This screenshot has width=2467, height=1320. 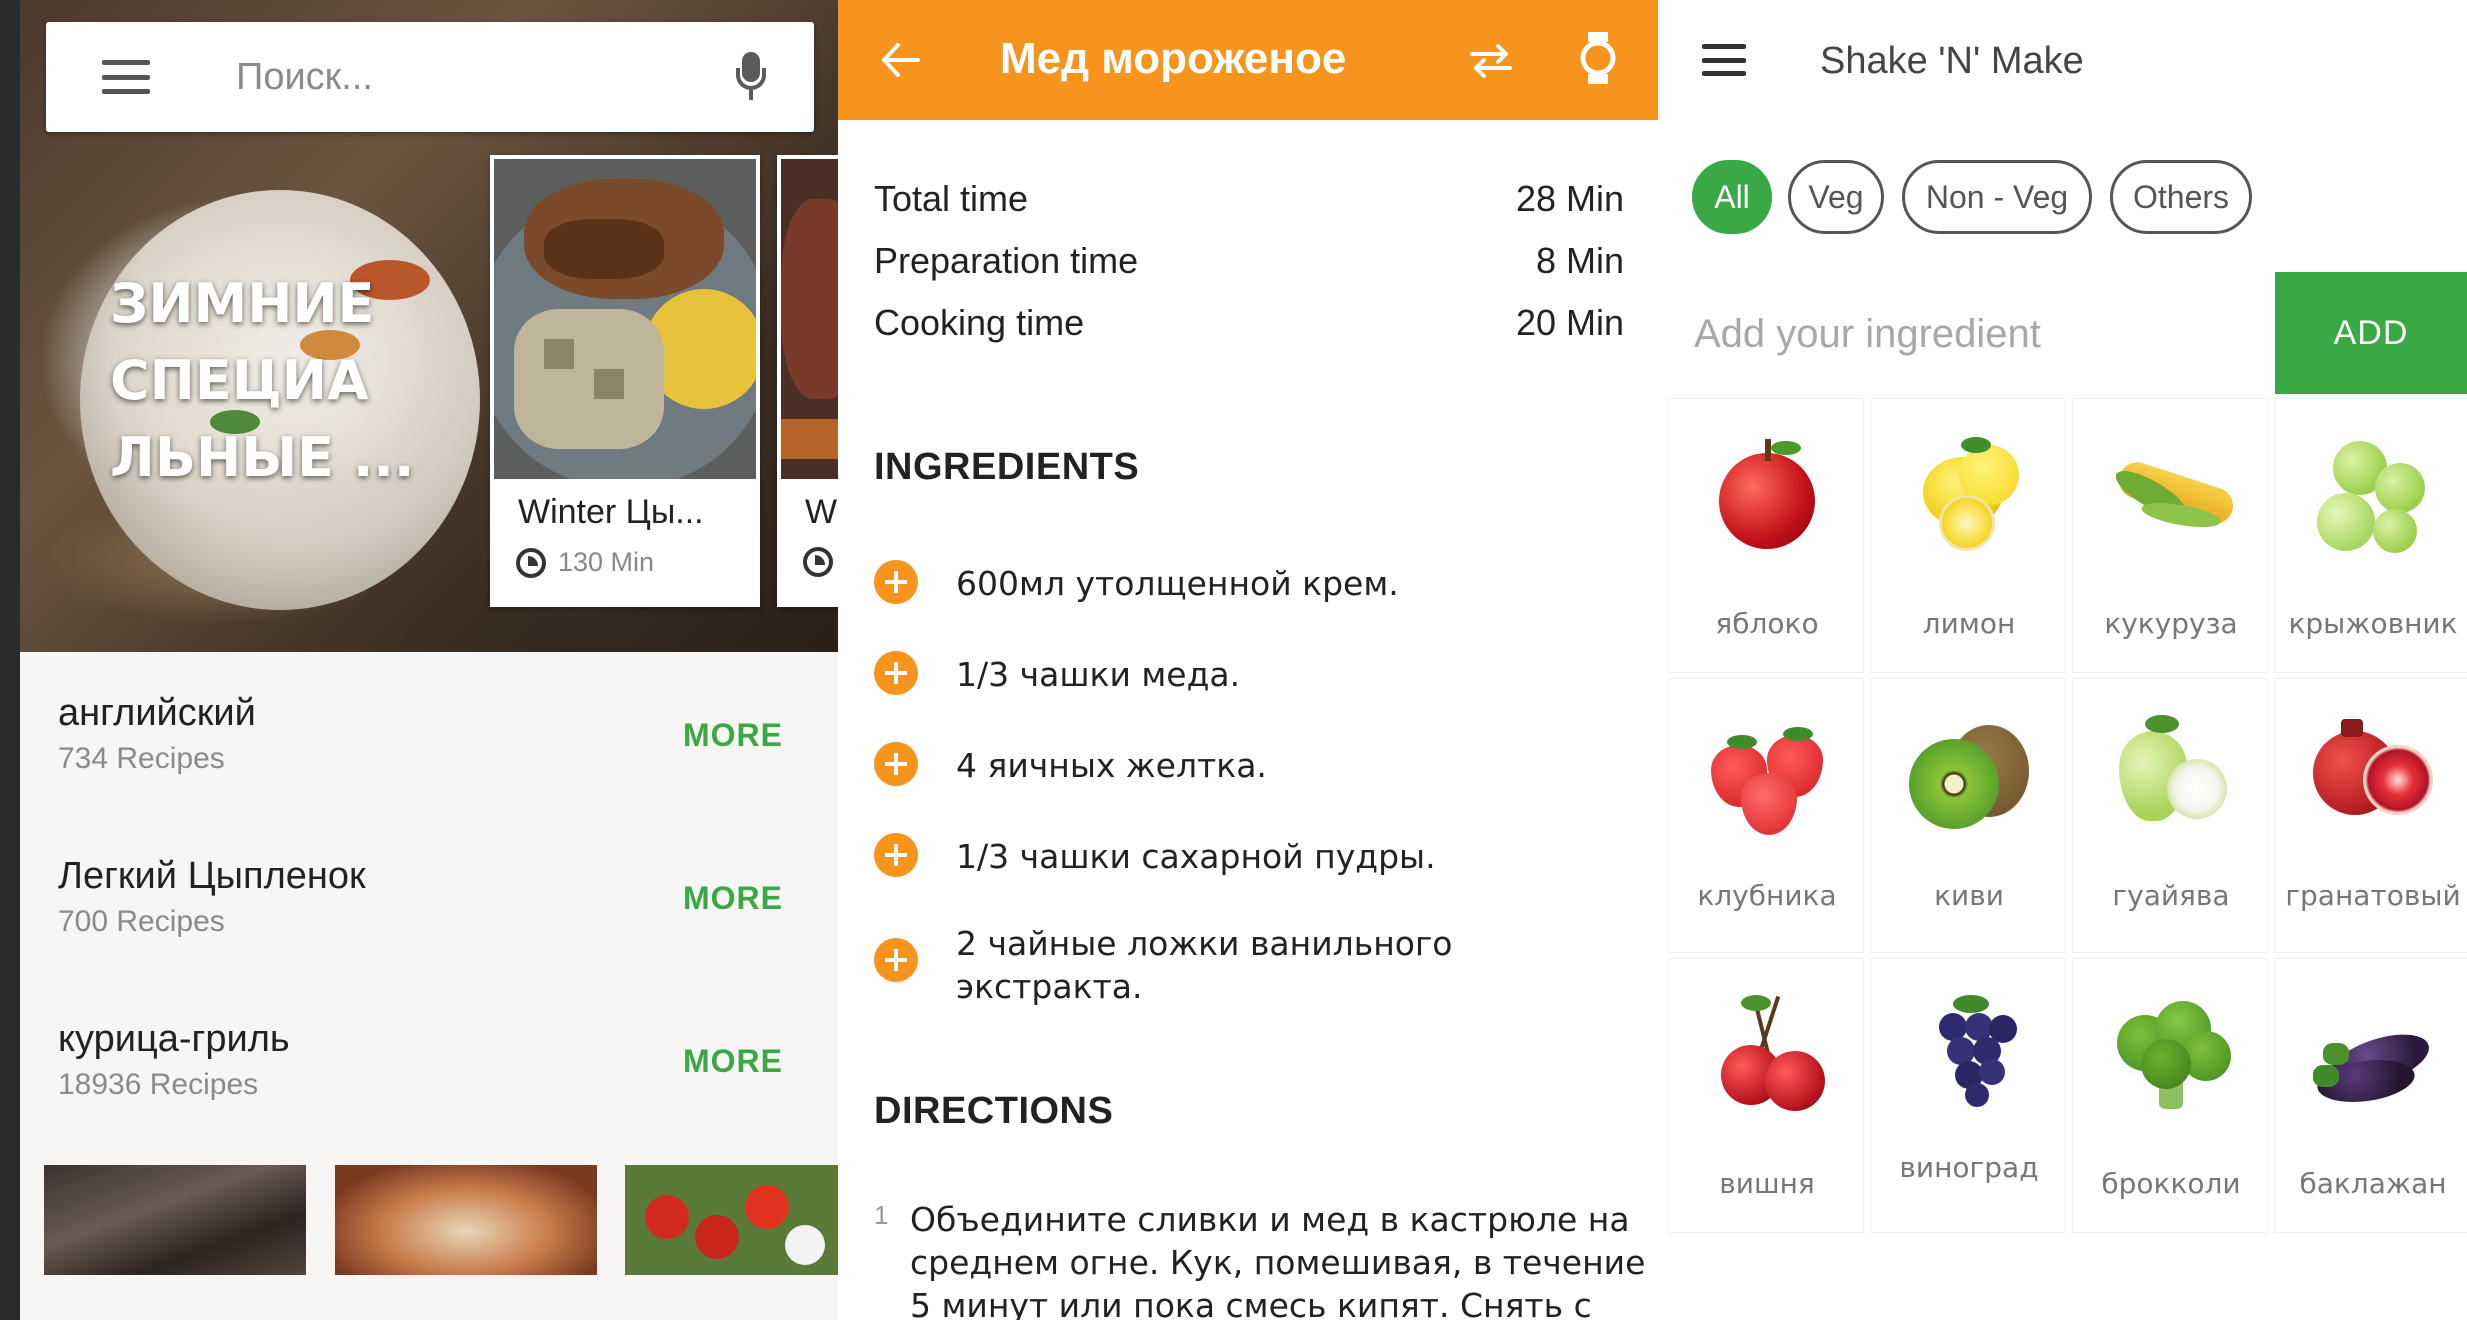 What do you see at coordinates (1491, 60) in the screenshot?
I see `swap-arrows-icon` at bounding box center [1491, 60].